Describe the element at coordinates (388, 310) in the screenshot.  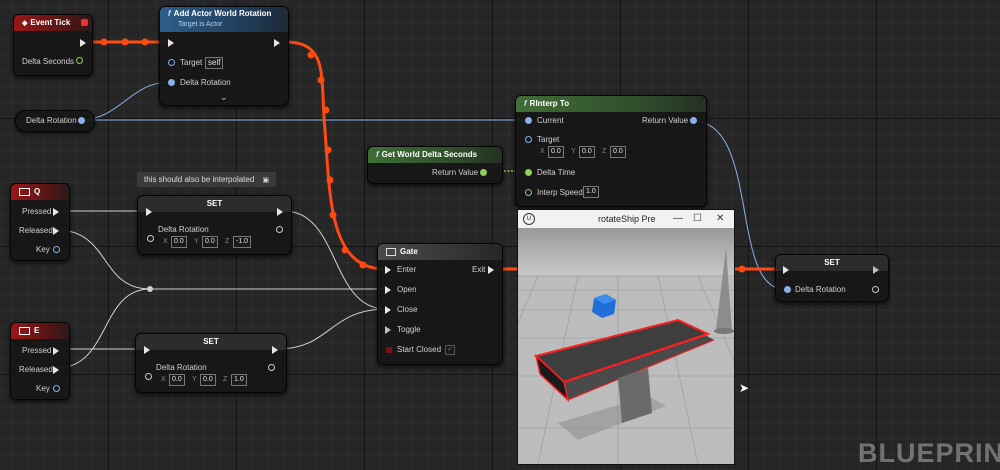
I see `close-pin` at that location.